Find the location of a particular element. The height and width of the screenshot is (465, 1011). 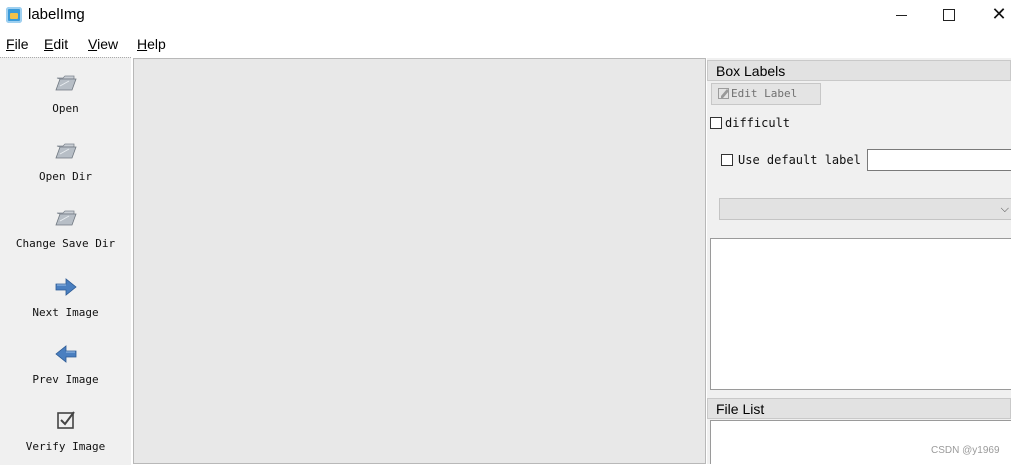

difficult-label: difficult is located at coordinates (758, 123).